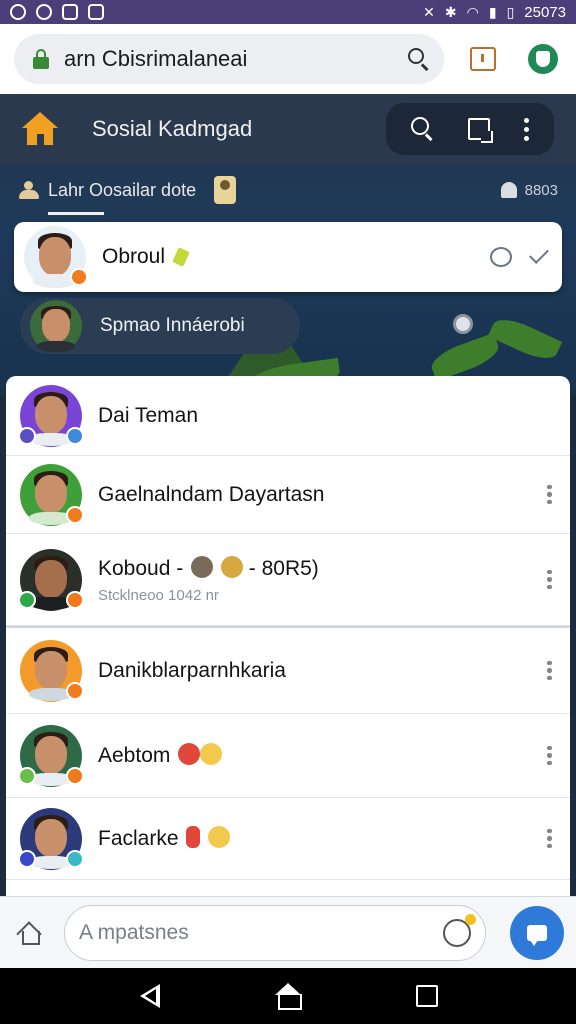 Image resolution: width=576 pixels, height=1024 pixels. I want to click on list-item: Gaelnalndam Dayartasn, so click(288, 495).